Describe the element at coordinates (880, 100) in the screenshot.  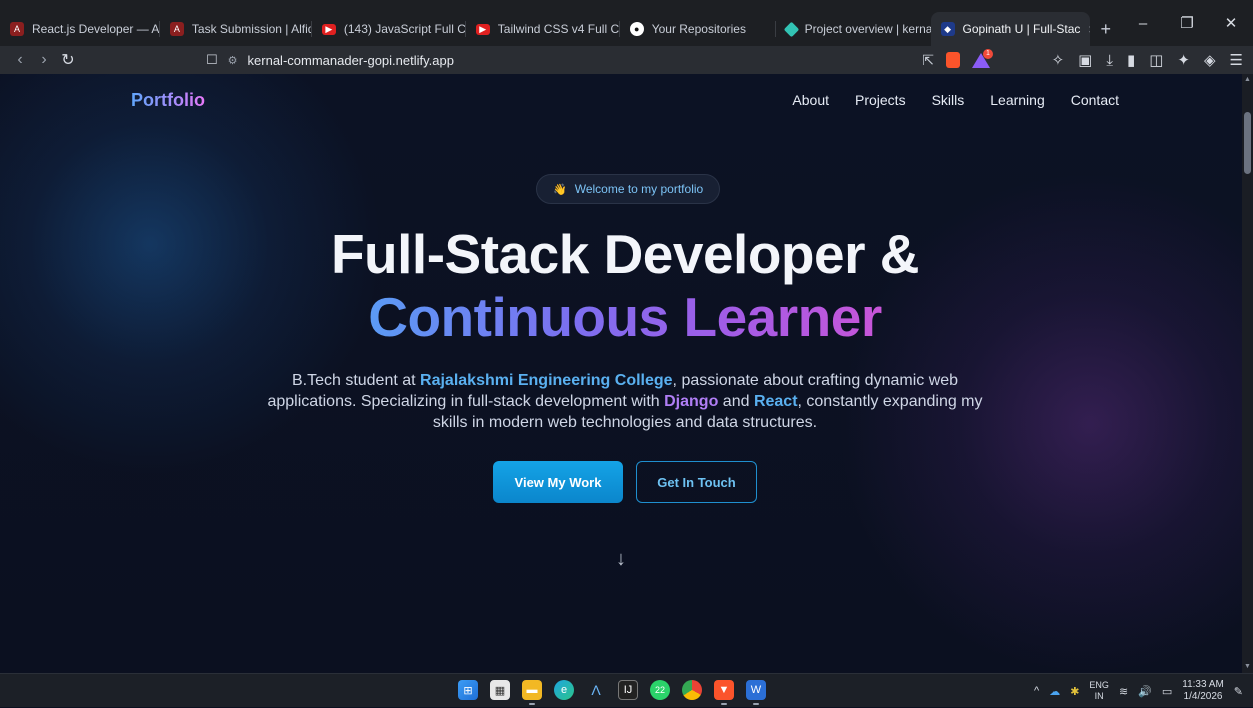
I see `nav-projects: Projects` at that location.